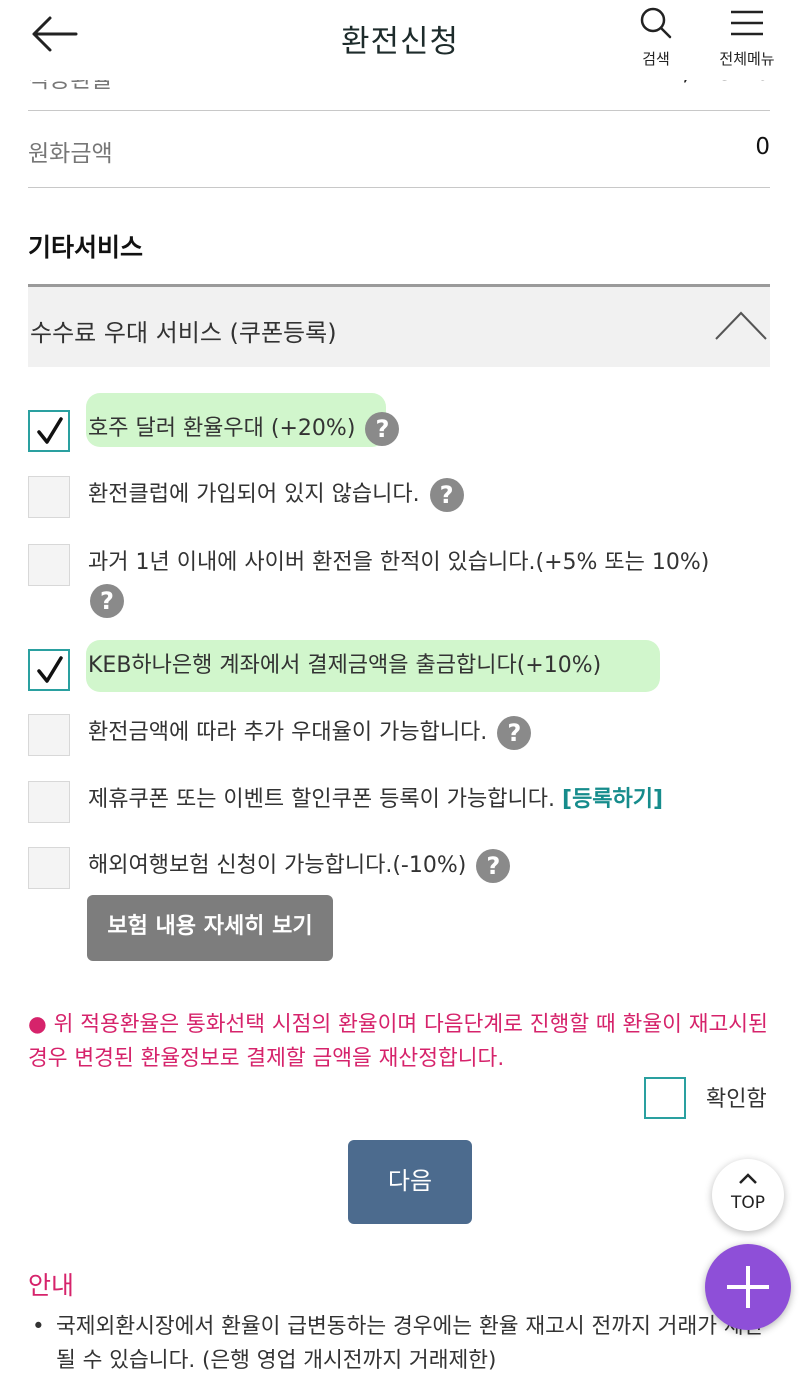  What do you see at coordinates (762, 147) in the screenshot?
I see `won-amount-value: 0` at bounding box center [762, 147].